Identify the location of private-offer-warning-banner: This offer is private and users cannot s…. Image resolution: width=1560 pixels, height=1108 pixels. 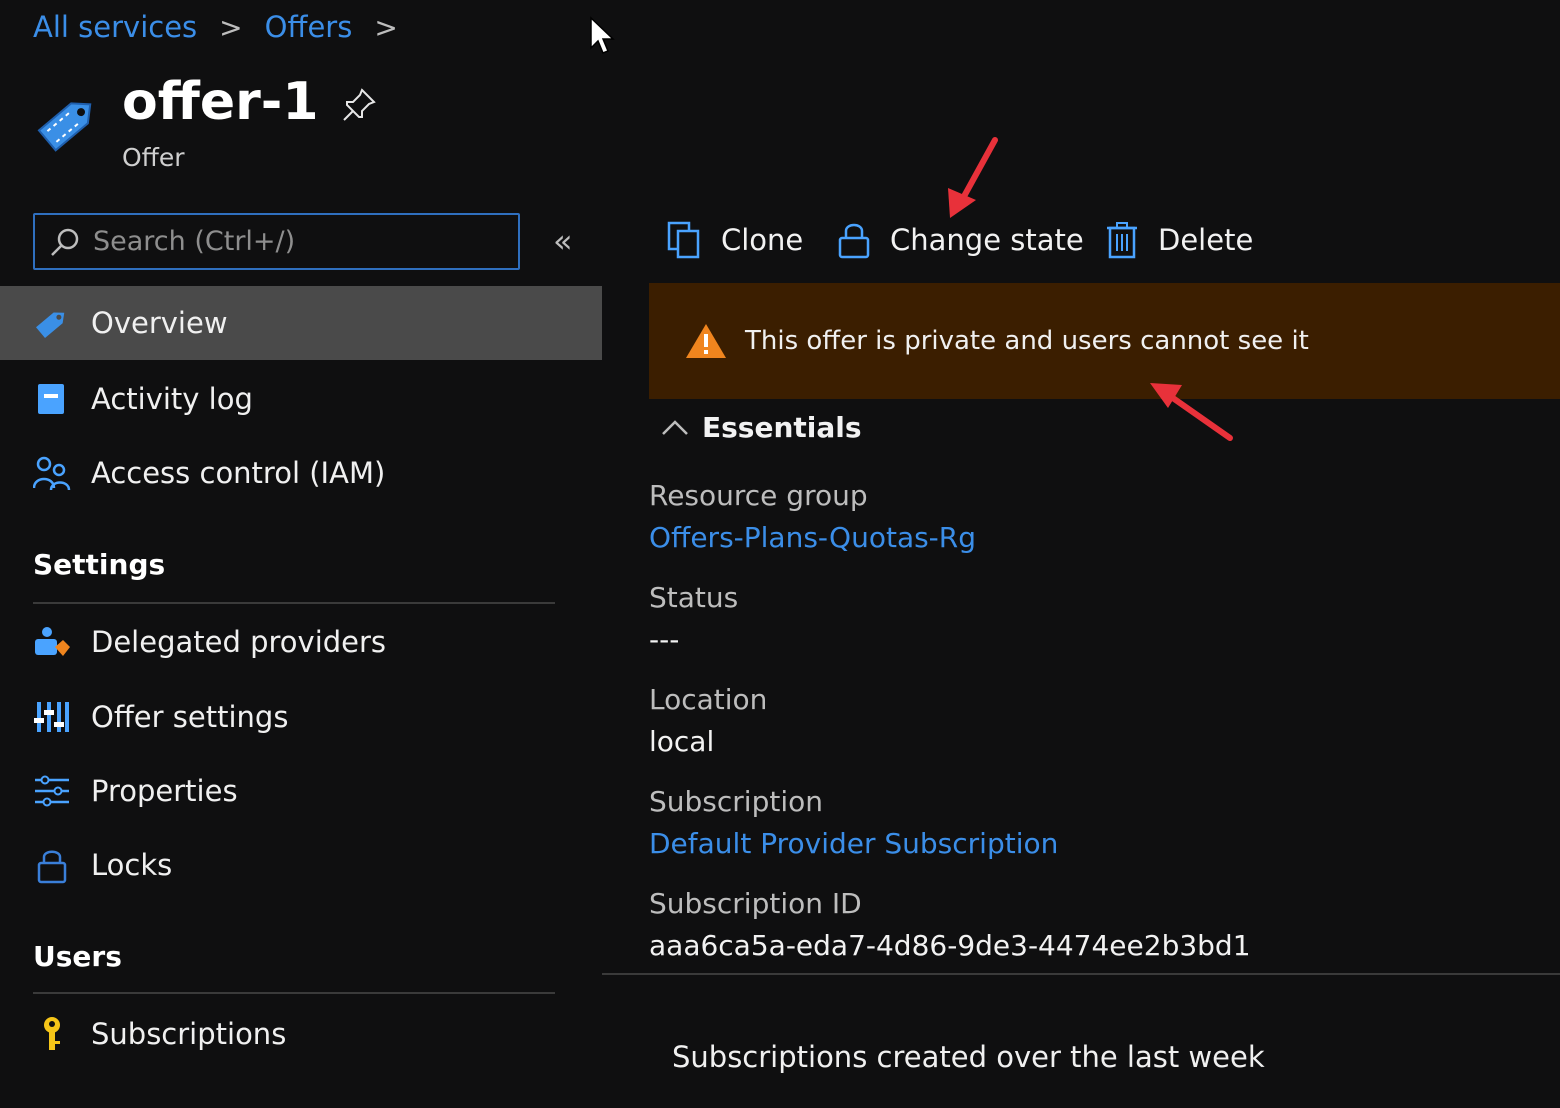
(1104, 341).